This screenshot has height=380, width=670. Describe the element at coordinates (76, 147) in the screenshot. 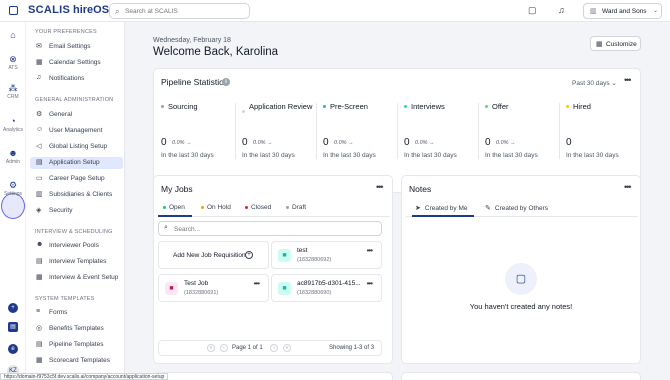

I see `menu-item-global-listing-setup: ◁ Global Listing Setup` at that location.